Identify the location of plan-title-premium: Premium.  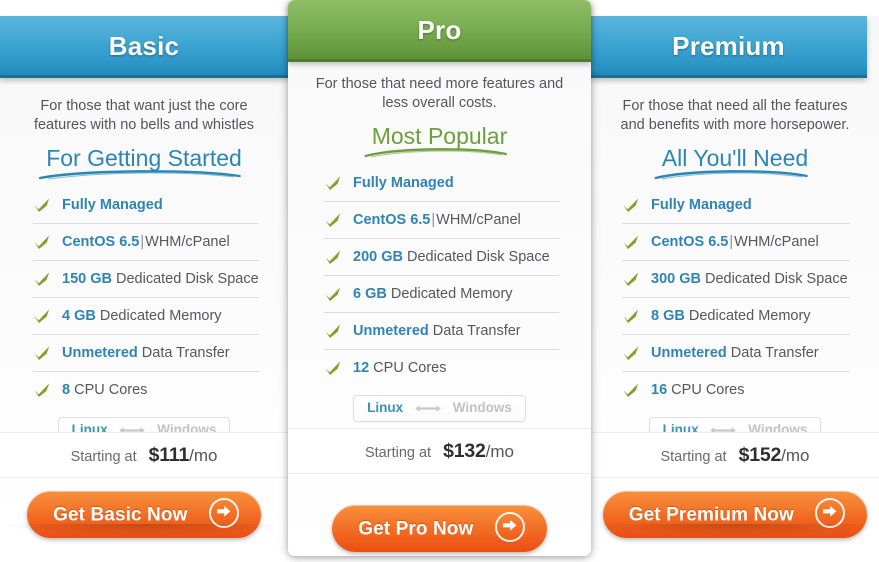
(728, 47).